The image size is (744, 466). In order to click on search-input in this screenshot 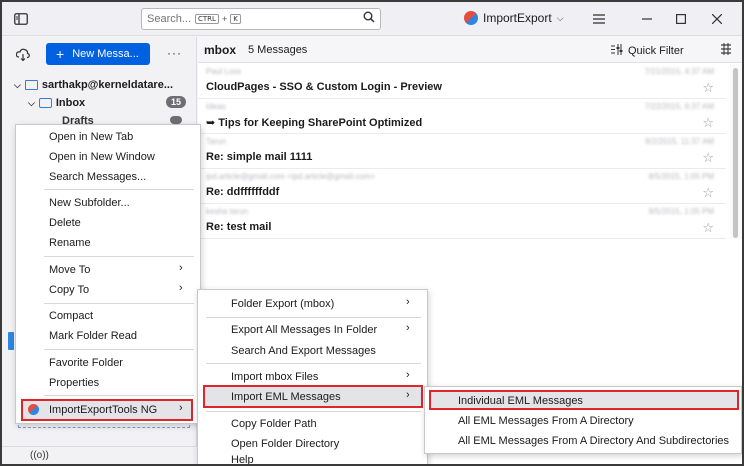, I will do `click(170, 19)`.